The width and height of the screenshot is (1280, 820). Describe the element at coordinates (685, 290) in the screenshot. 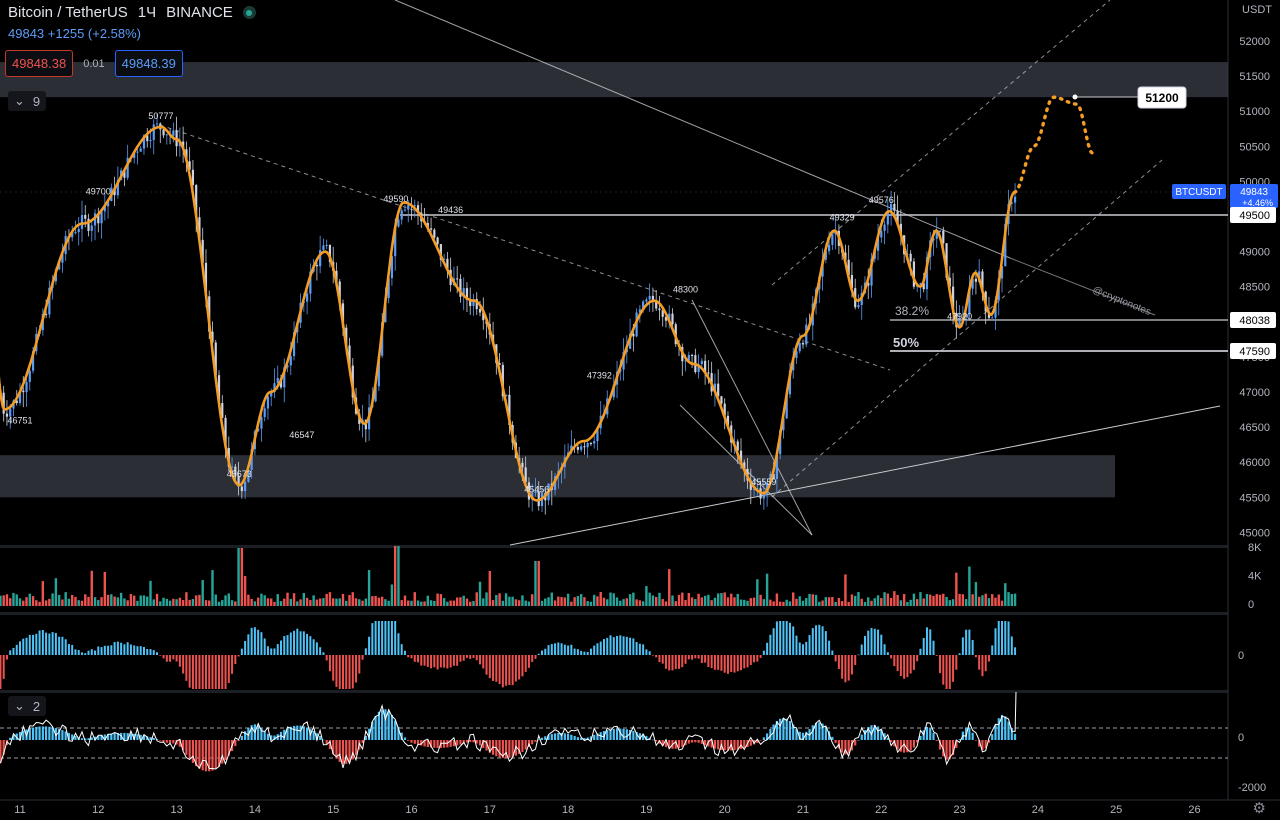

I see `swing-price-label: 48300` at that location.